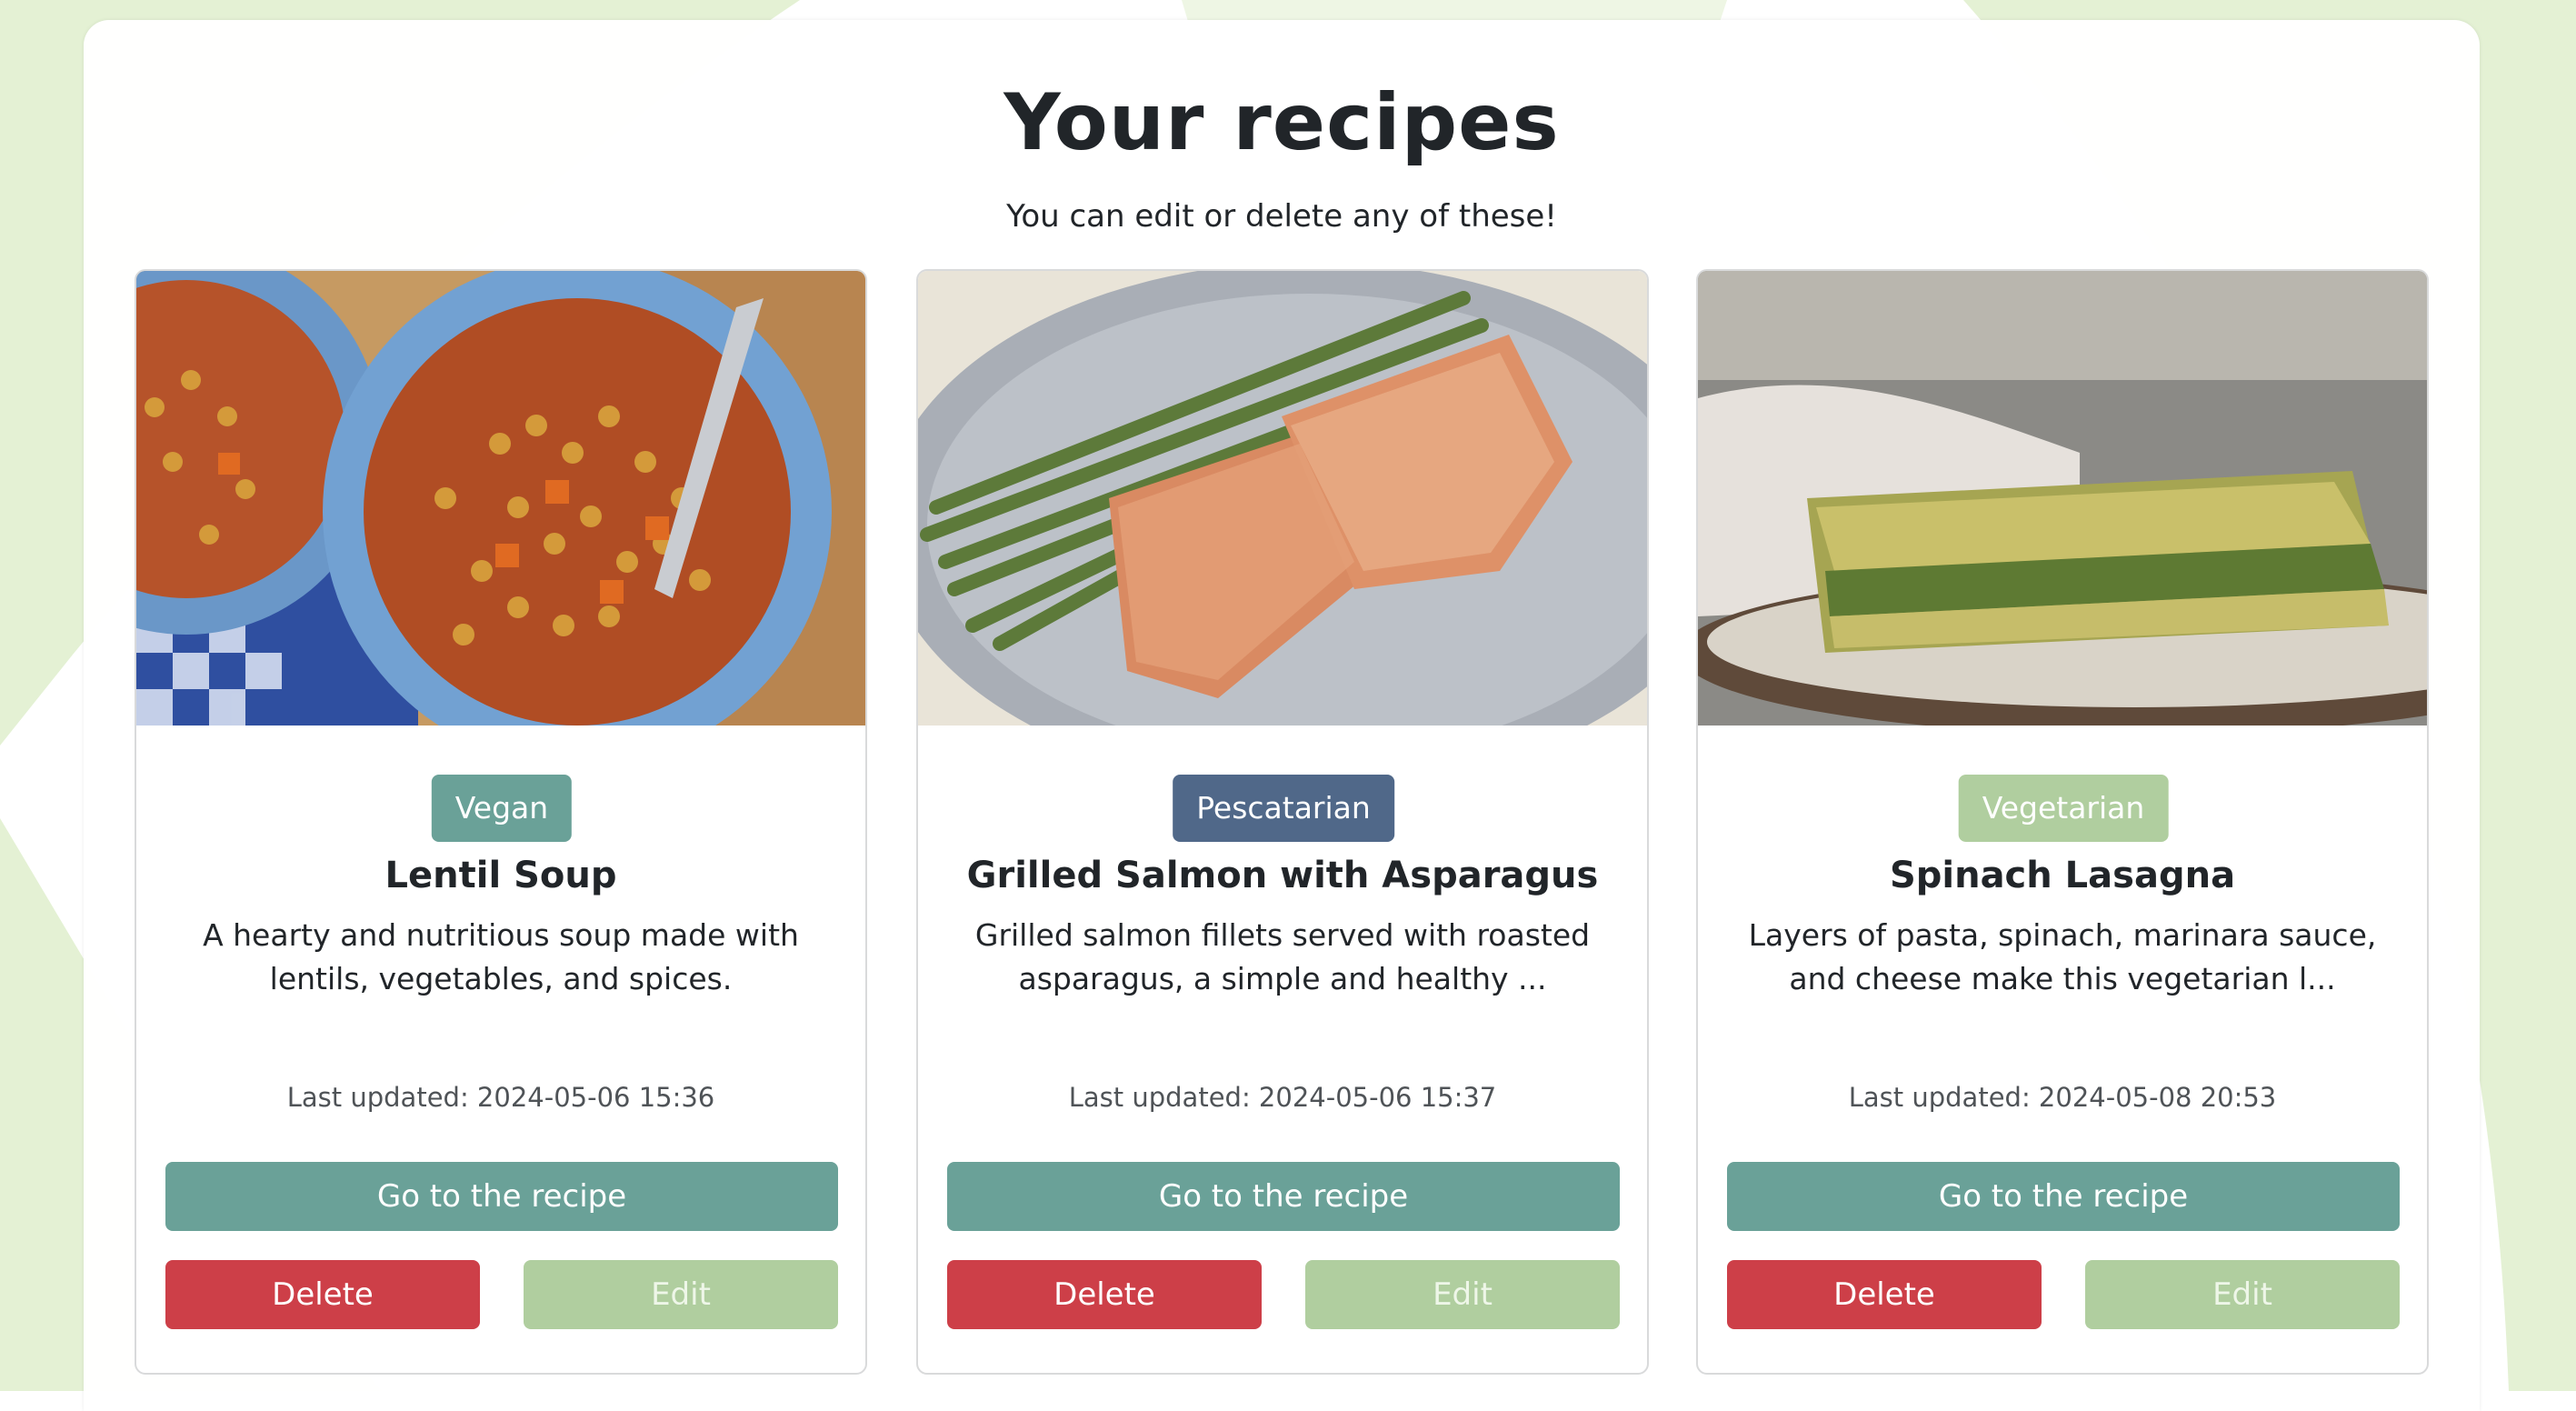 The height and width of the screenshot is (1411, 2576). I want to click on diet-badge-vegetarian: Vegetarian, so click(2063, 808).